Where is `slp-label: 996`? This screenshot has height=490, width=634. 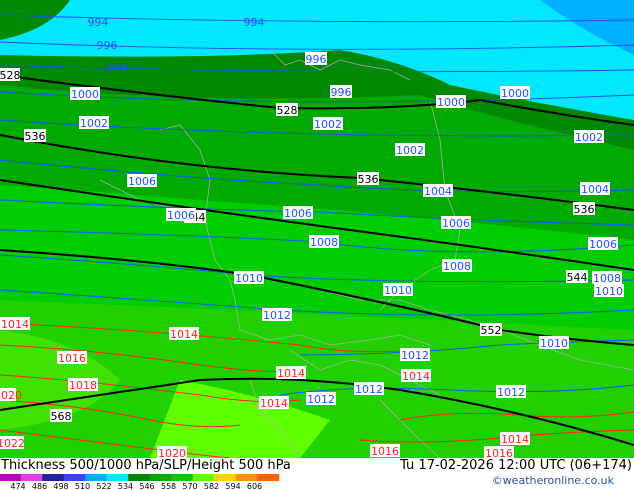
slp-label: 996 is located at coordinates (107, 45).